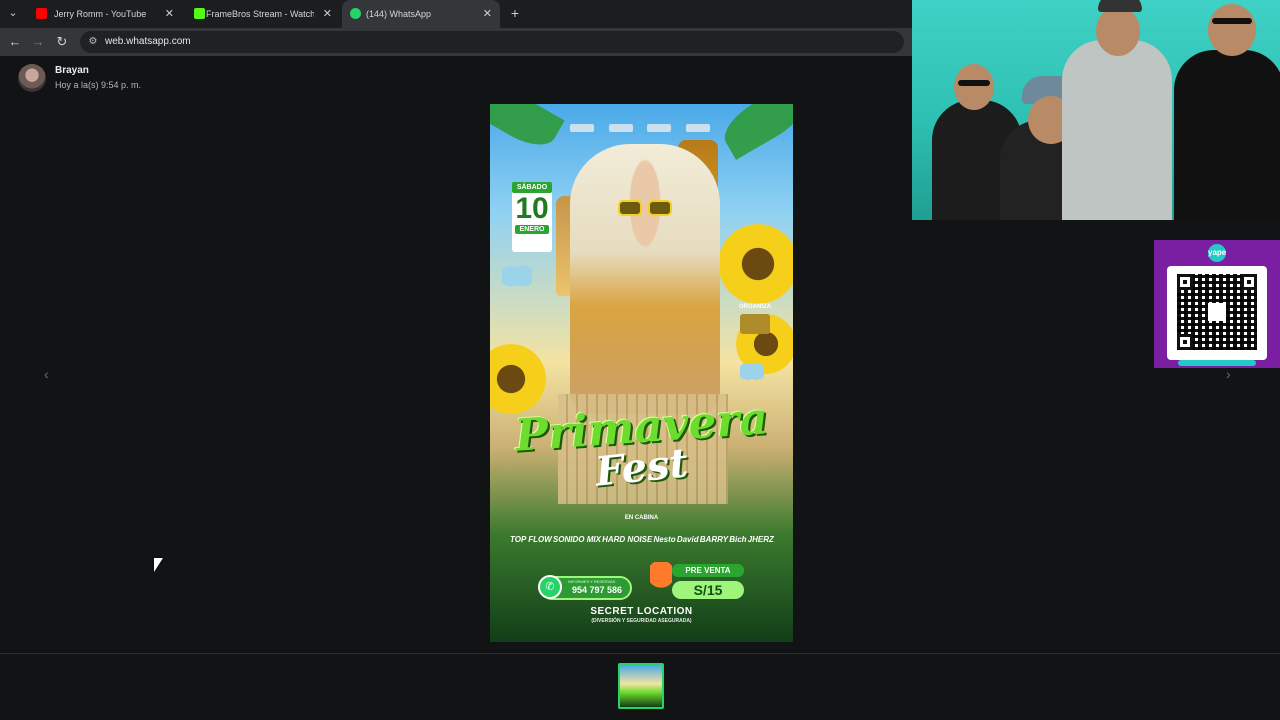 The image size is (1280, 720). I want to click on cocktail-glass, so click(661, 582).